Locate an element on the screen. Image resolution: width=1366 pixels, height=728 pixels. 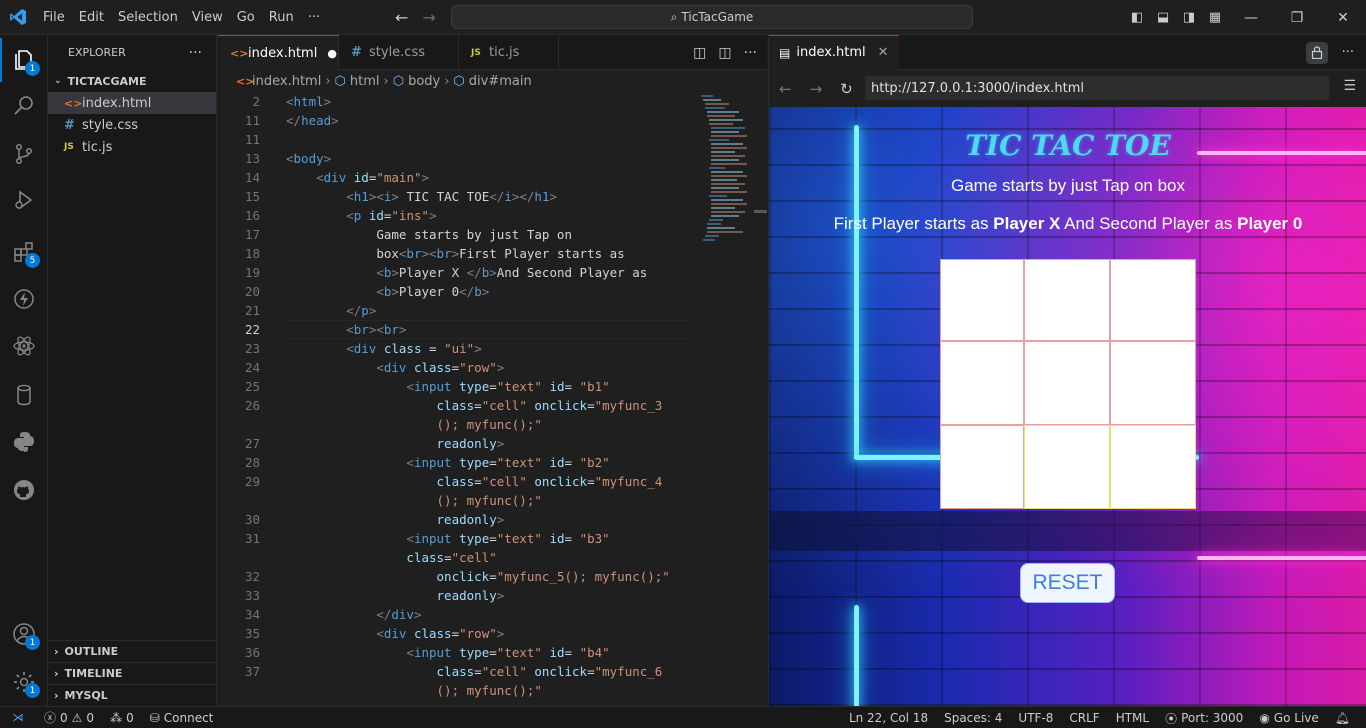
command-center: ⌕ TicTacGame is located at coordinates (712, 17).